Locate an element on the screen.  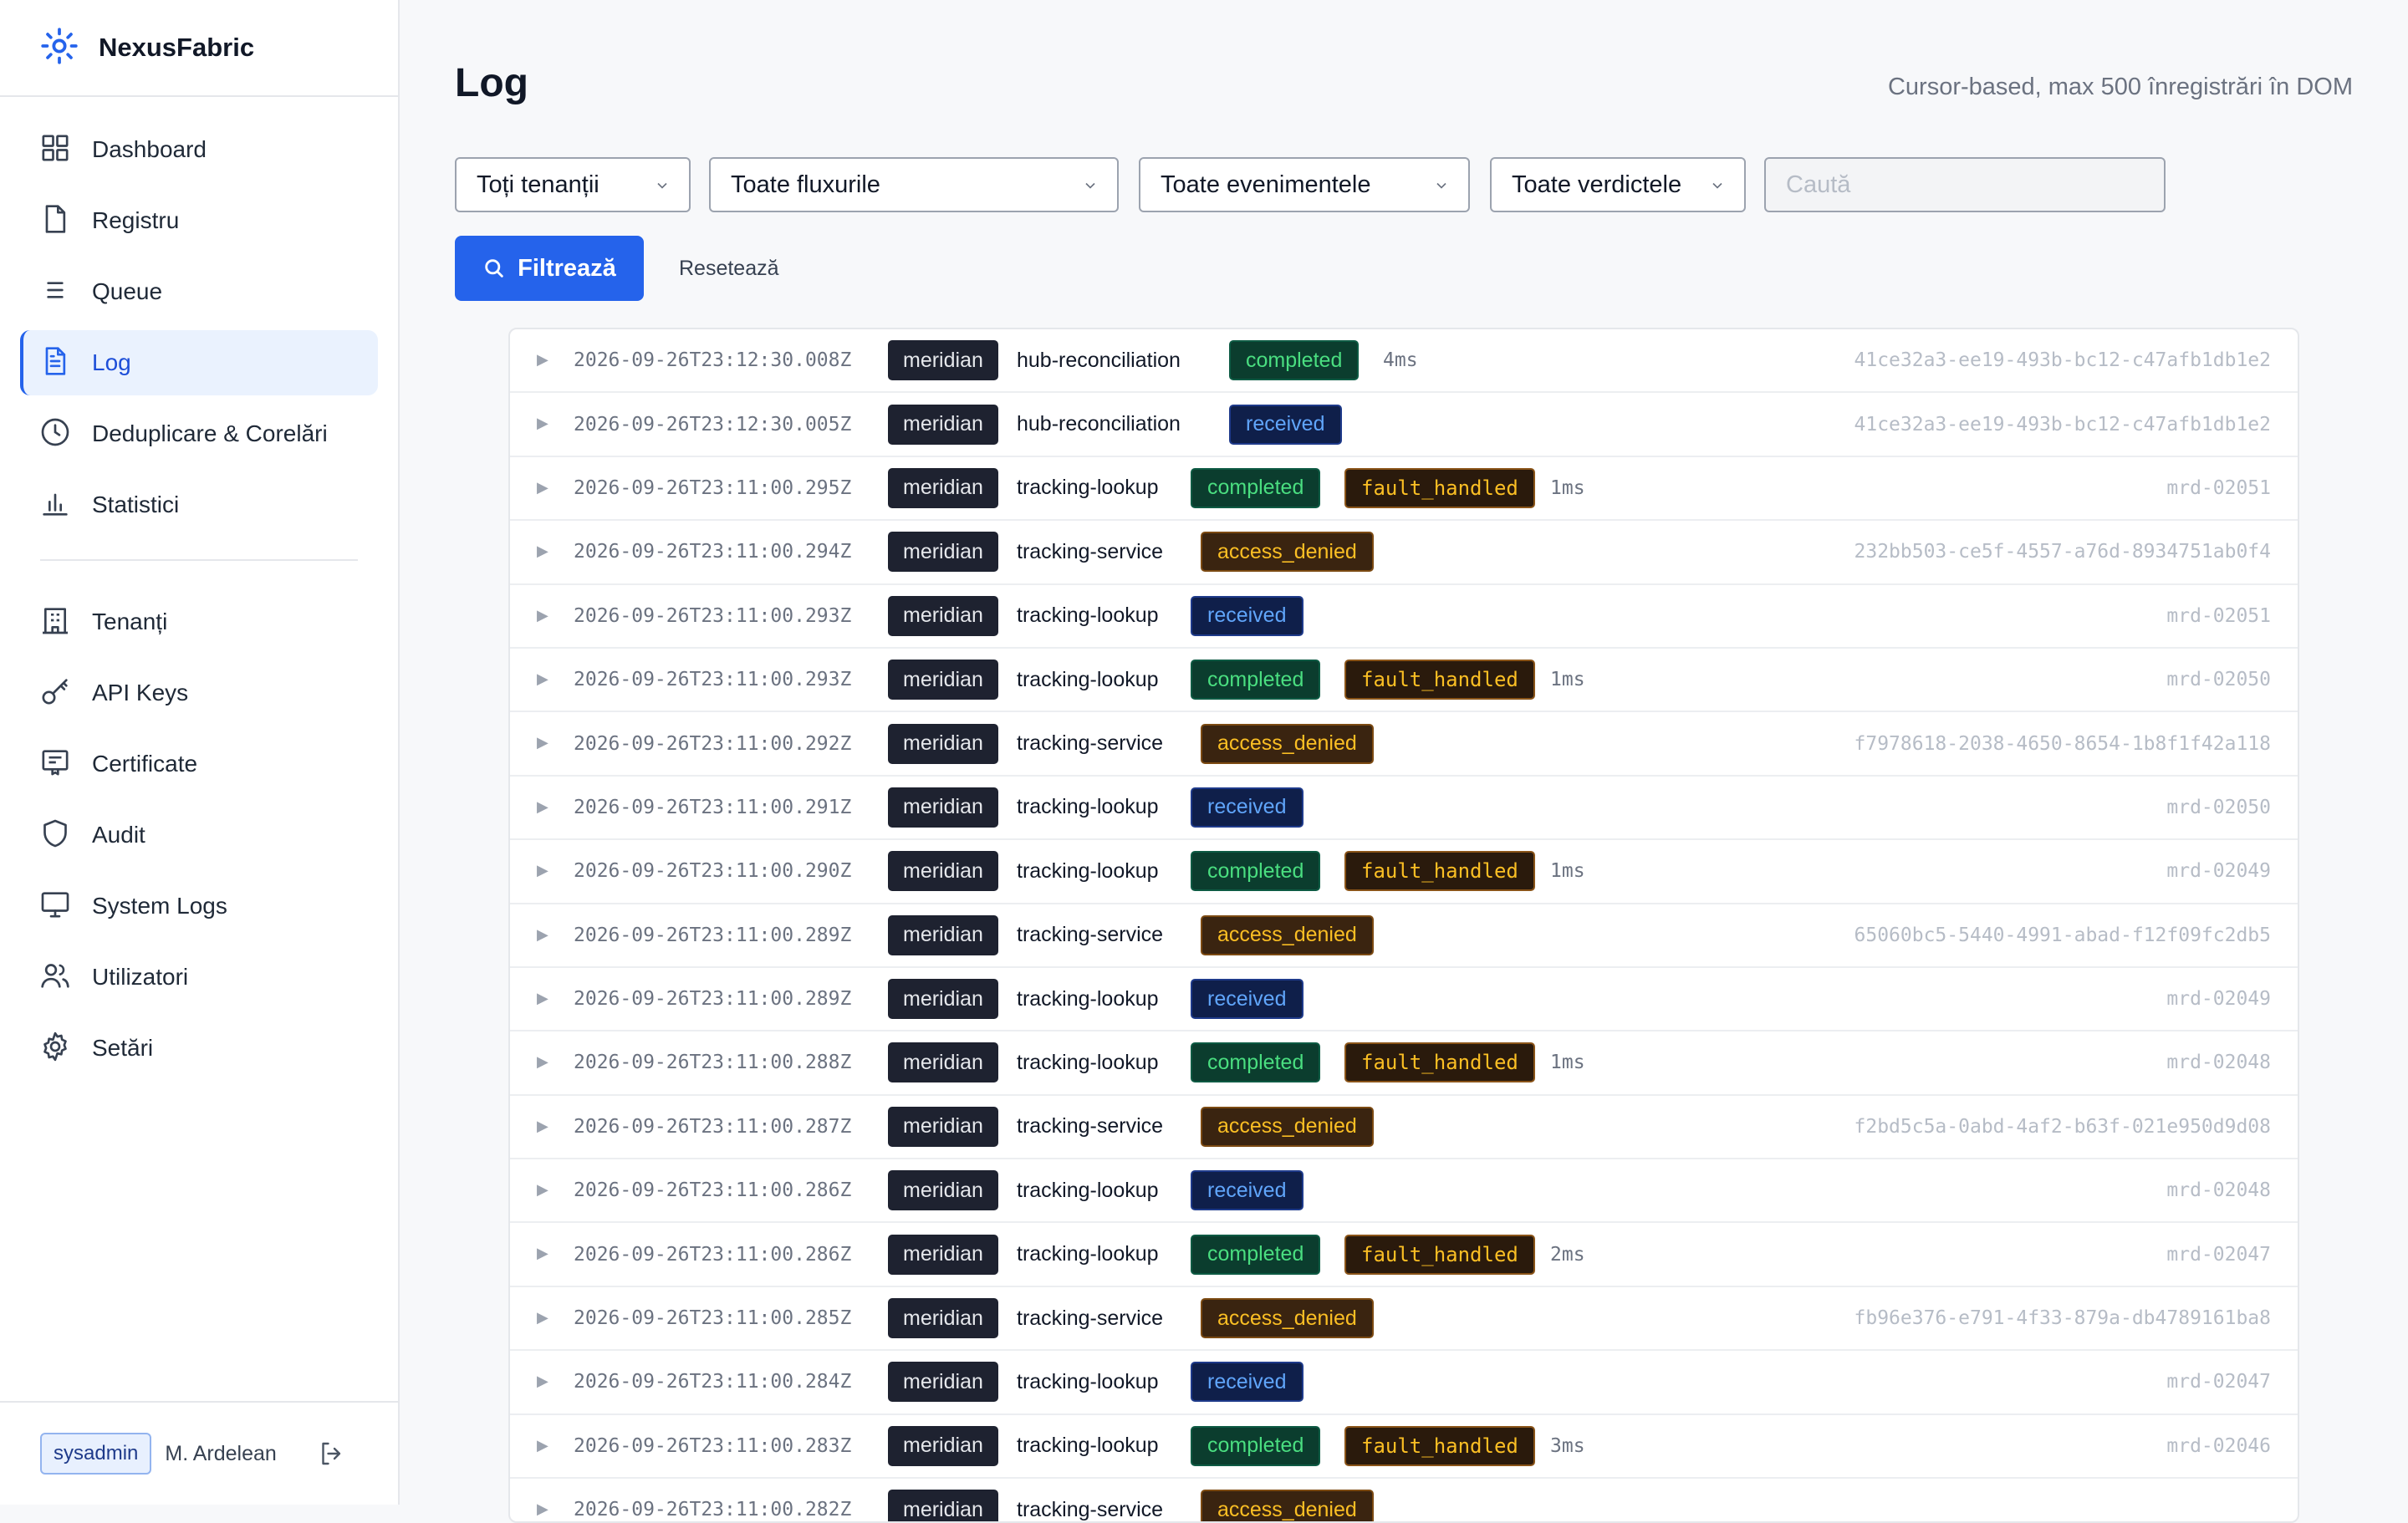
correlation-id: 232bb503-ce5f-4557-a76d-8934751ab0f4 is located at coordinates (2063, 552).